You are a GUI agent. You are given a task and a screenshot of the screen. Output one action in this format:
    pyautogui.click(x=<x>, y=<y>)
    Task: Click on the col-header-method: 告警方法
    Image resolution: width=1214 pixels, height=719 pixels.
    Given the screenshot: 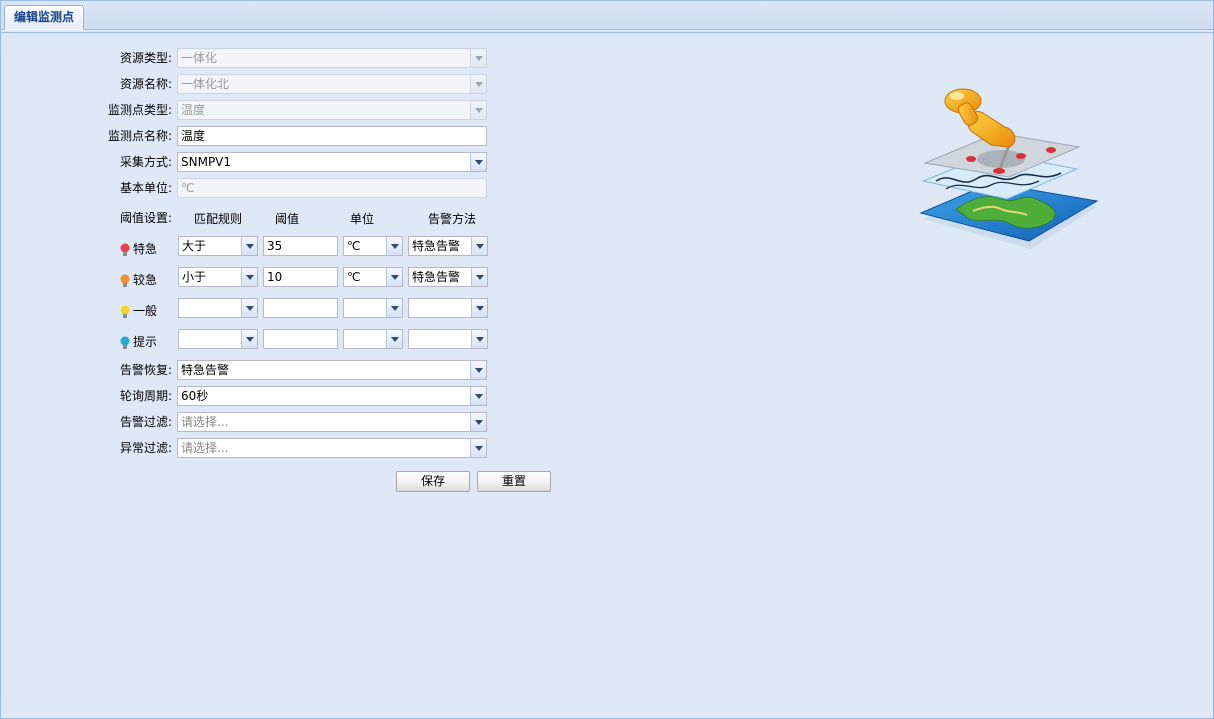 What is the action you would take?
    pyautogui.click(x=451, y=219)
    